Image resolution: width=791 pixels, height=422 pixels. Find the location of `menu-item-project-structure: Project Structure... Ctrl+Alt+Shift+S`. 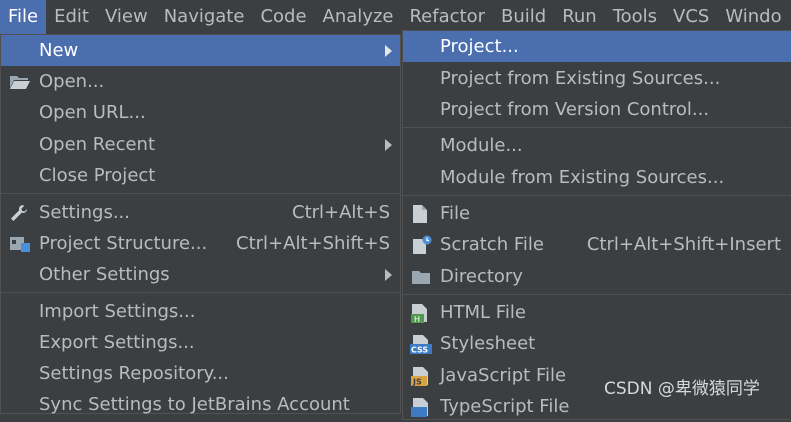

menu-item-project-structure: Project Structure... Ctrl+Alt+Shift+S is located at coordinates (200, 243).